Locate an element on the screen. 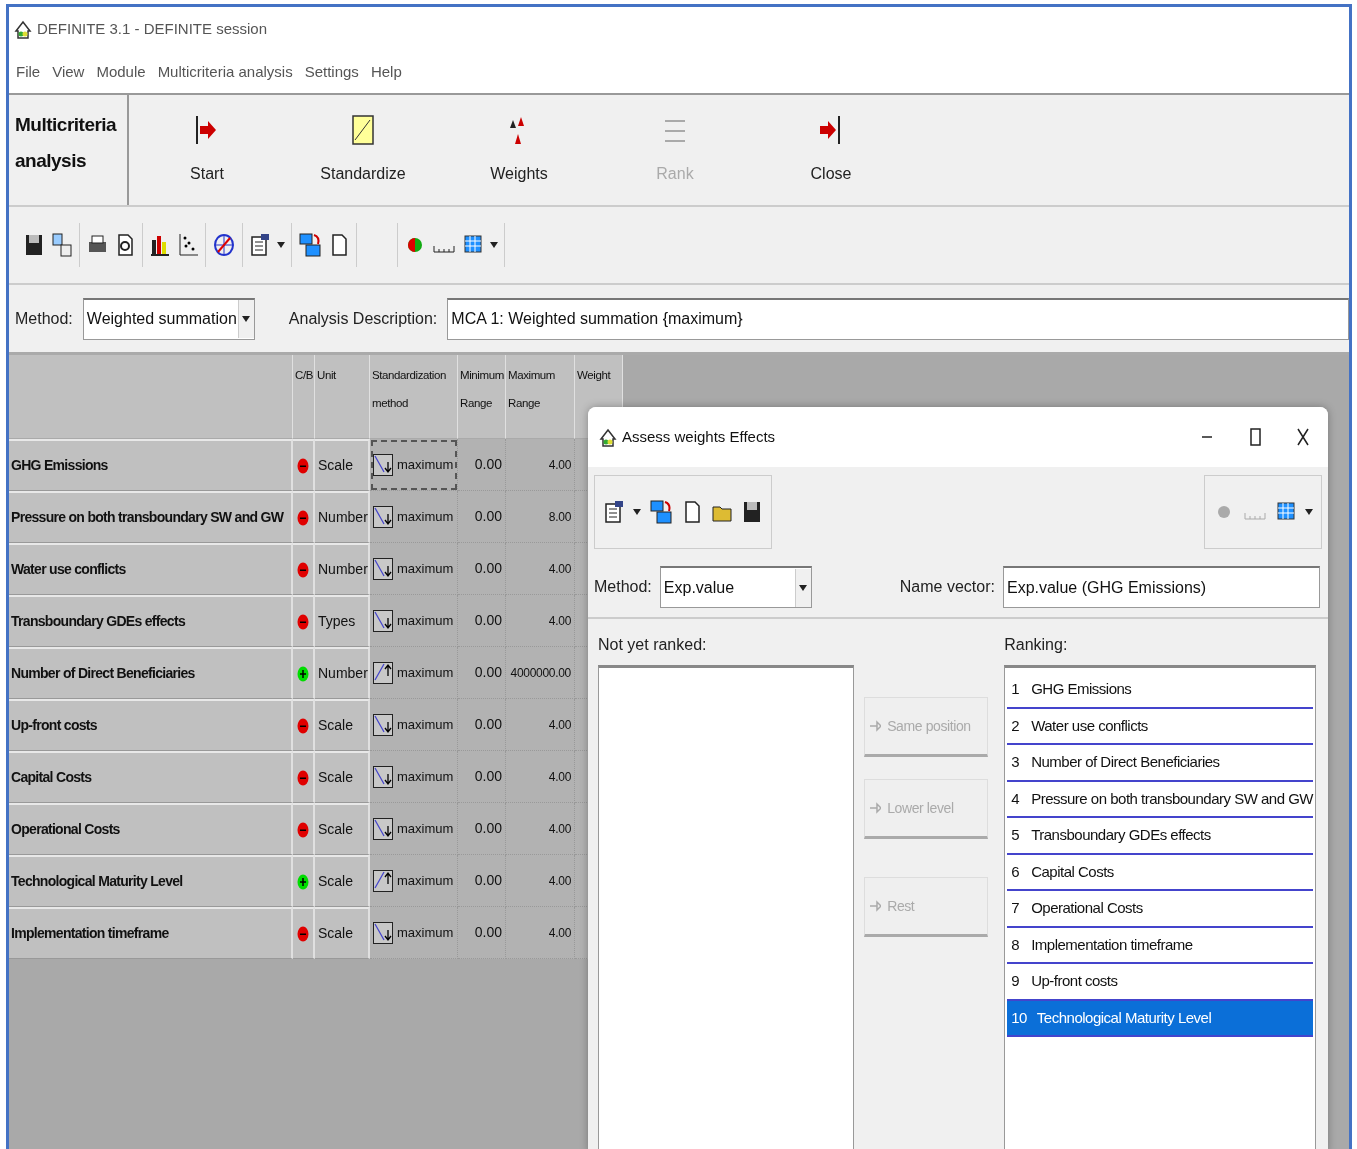 The image size is (1357, 1149). rank-number: 9 is located at coordinates (1015, 981).